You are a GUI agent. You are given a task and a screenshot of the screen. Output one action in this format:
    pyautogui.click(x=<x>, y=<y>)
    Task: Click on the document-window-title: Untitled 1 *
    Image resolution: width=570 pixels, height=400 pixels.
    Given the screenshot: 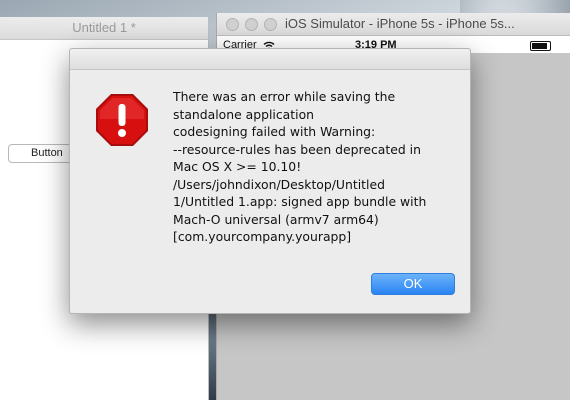 What is the action you would take?
    pyautogui.click(x=104, y=27)
    